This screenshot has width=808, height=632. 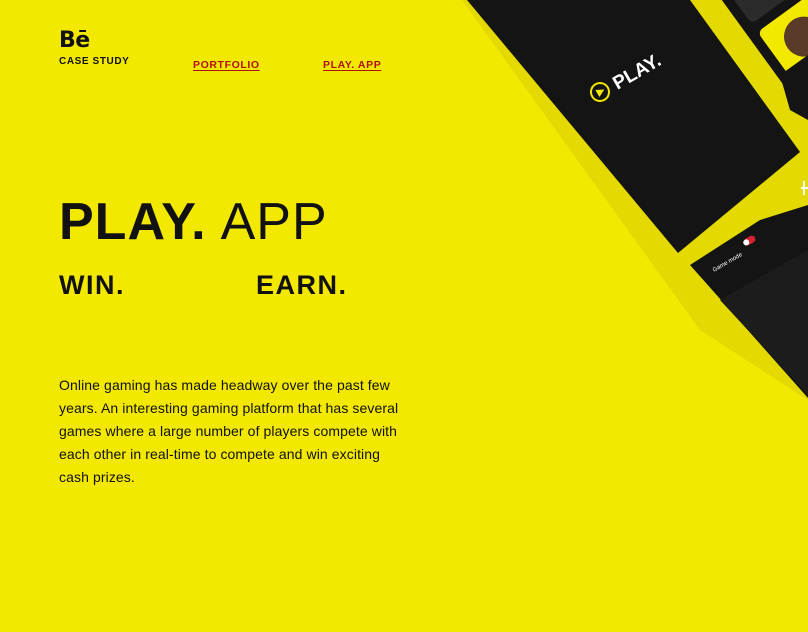 I want to click on play-app-link: PLAY. APP, so click(x=352, y=65).